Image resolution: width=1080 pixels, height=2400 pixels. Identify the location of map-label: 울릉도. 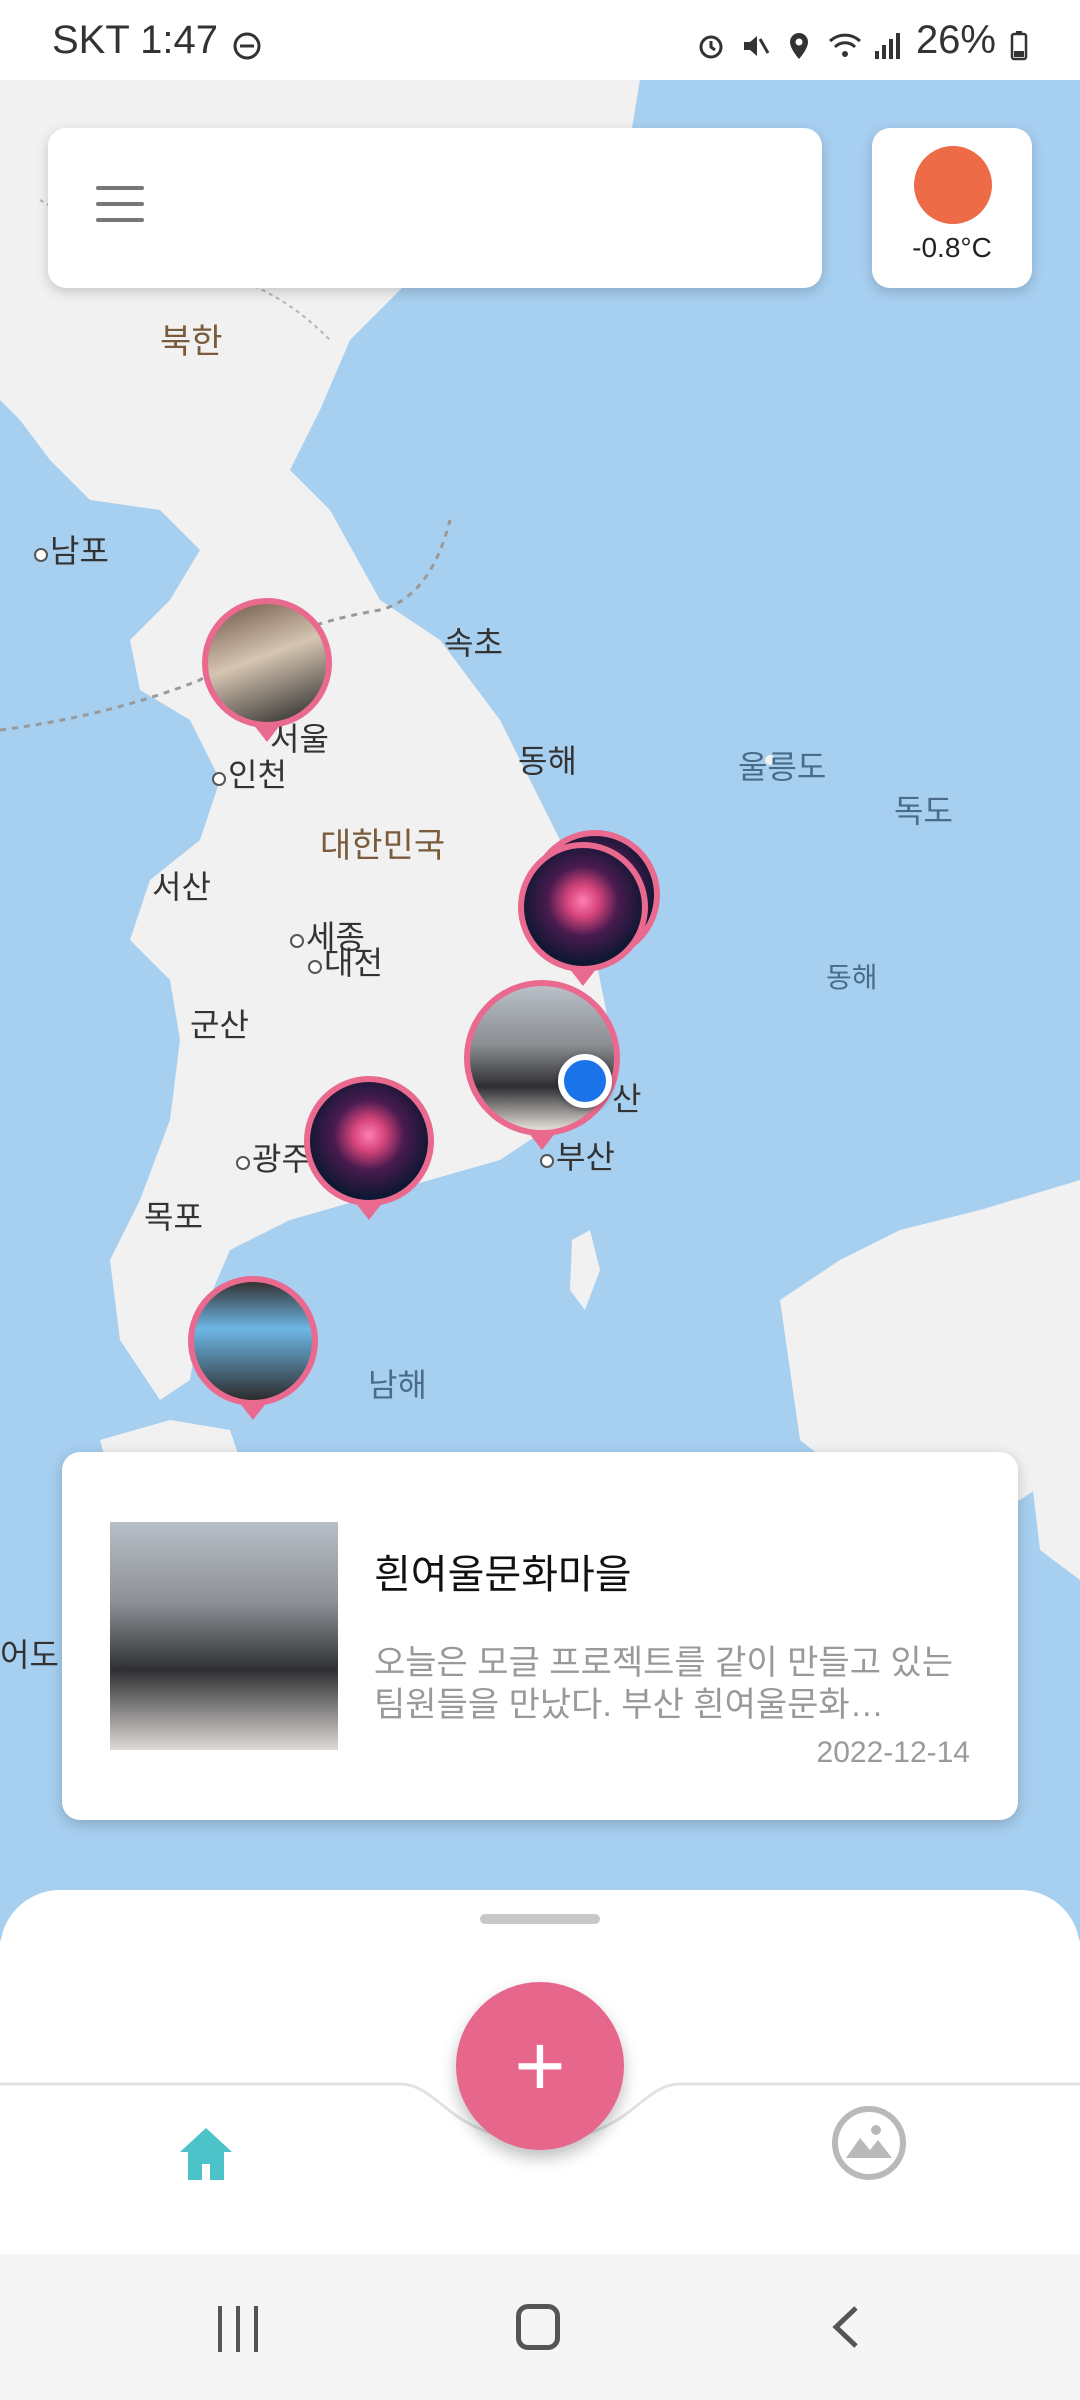
(782, 767).